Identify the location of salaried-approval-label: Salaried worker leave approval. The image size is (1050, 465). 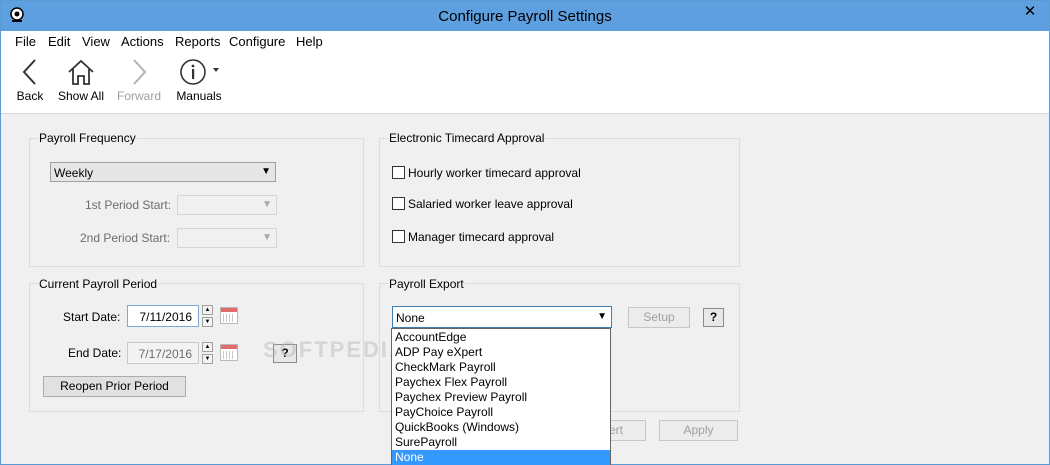
(490, 204).